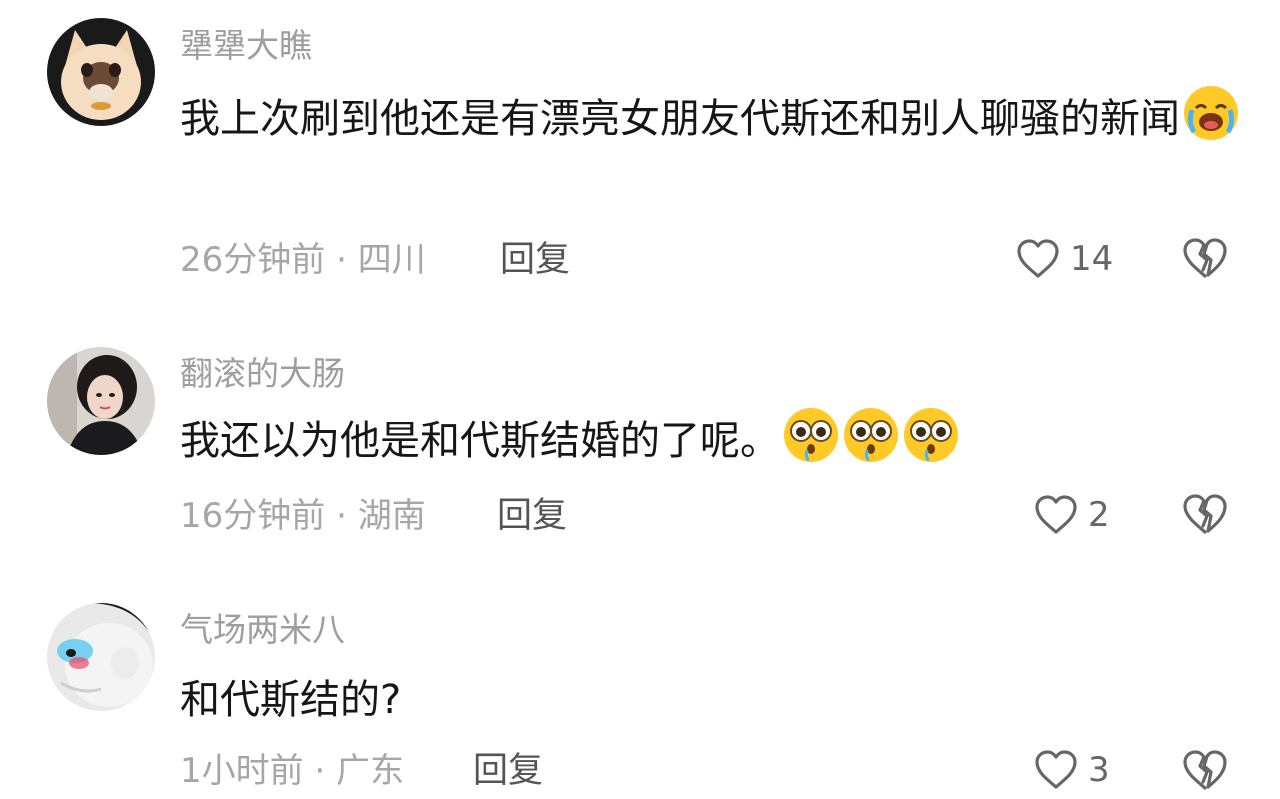 This screenshot has height=799, width=1280. What do you see at coordinates (480, 441) in the screenshot?
I see `comment-text-content: 我还以为他是和代斯结婚的了呢。` at bounding box center [480, 441].